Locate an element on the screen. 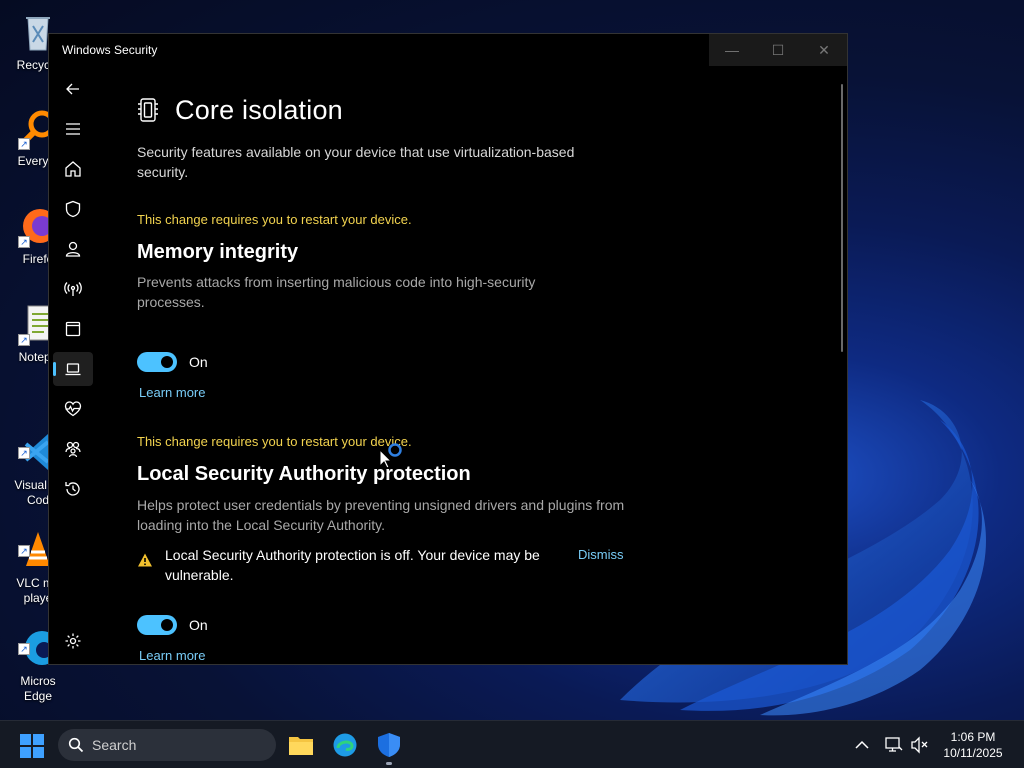 This screenshot has height=768, width=1024. taskbar: Search 1:06 PM 10/11/2025 is located at coordinates (512, 744).